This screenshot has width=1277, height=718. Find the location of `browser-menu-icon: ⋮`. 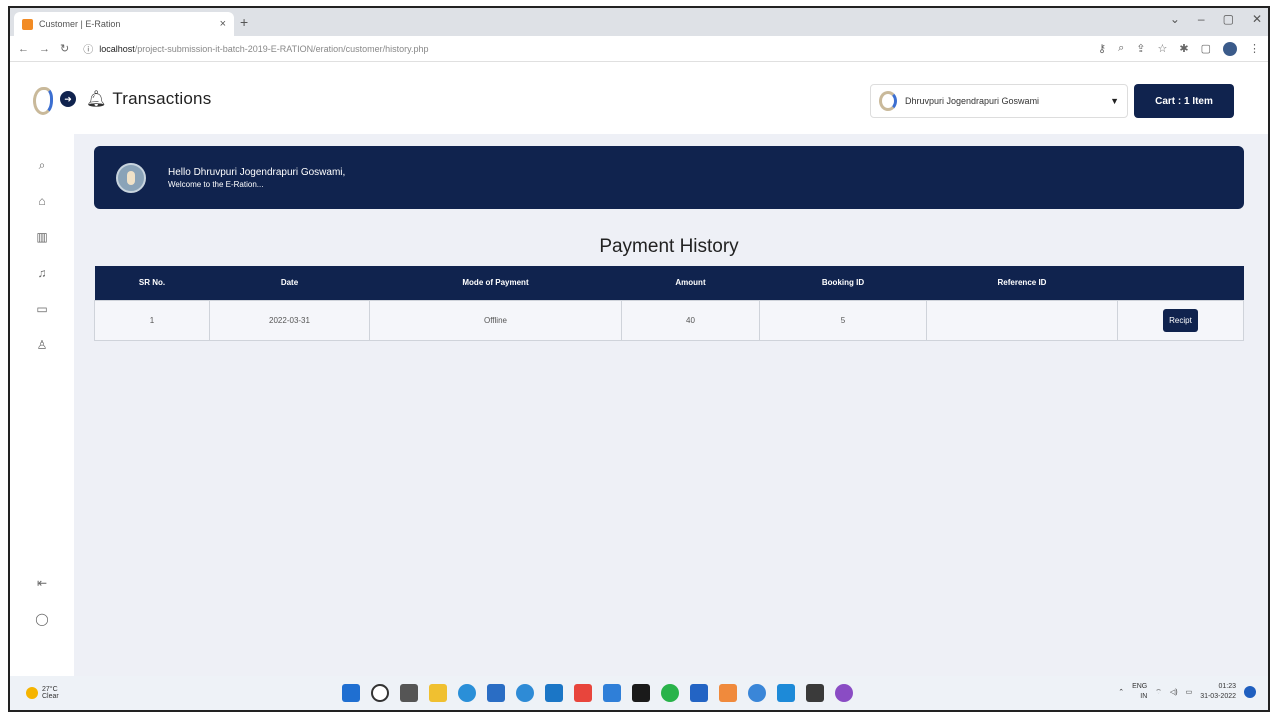

browser-menu-icon: ⋮ is located at coordinates (1254, 49).